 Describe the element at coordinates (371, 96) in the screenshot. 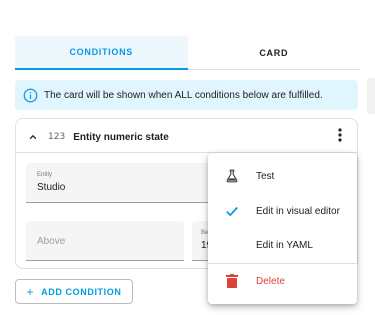

I see `side-panel-edge` at that location.